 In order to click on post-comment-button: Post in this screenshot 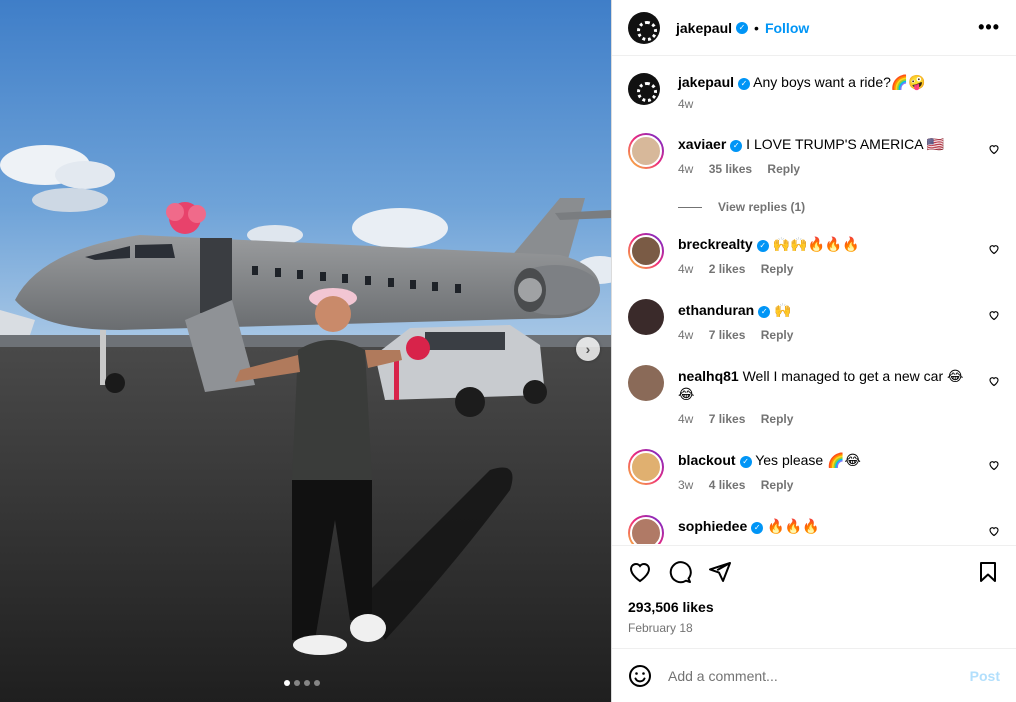, I will do `click(985, 676)`.